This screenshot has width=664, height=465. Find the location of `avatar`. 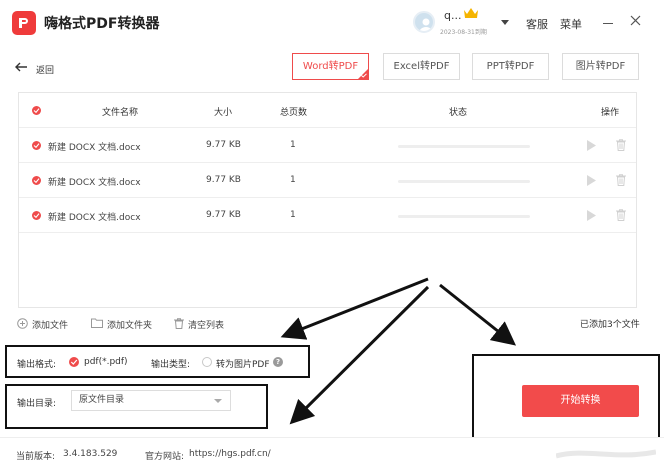

avatar is located at coordinates (424, 22).